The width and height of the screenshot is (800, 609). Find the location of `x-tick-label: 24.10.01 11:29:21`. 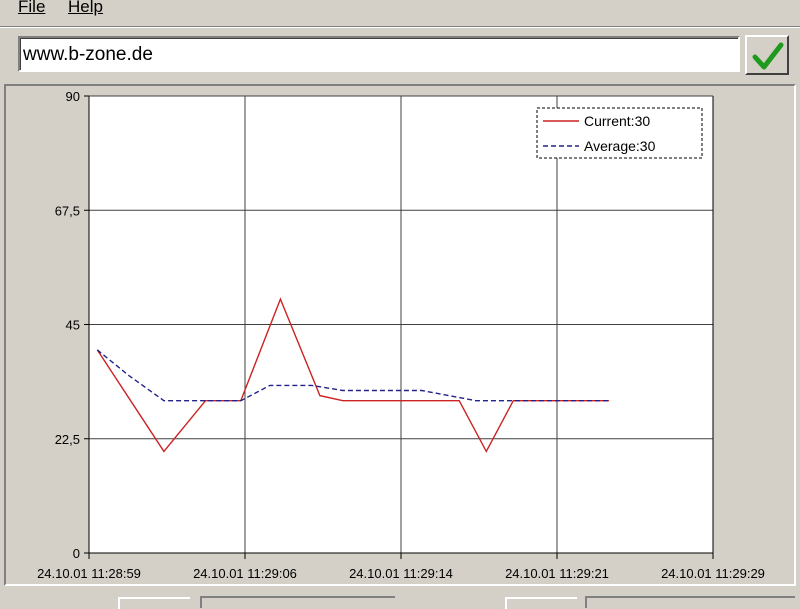

x-tick-label: 24.10.01 11:29:21 is located at coordinates (557, 573).